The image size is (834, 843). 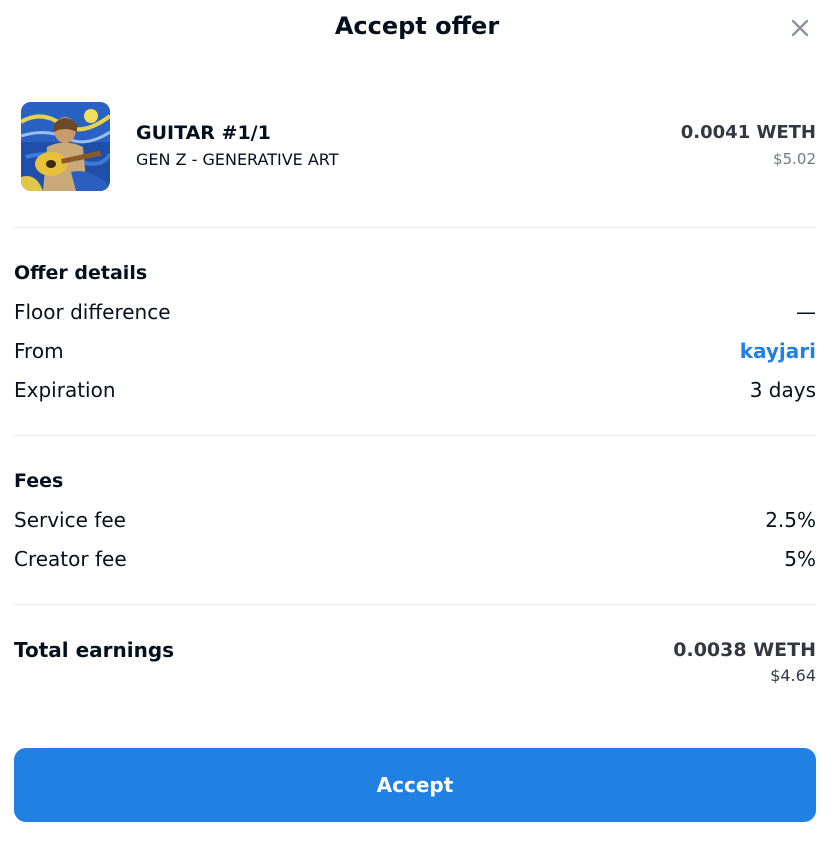 I want to click on service-fee-value: 2.5%, so click(x=790, y=520).